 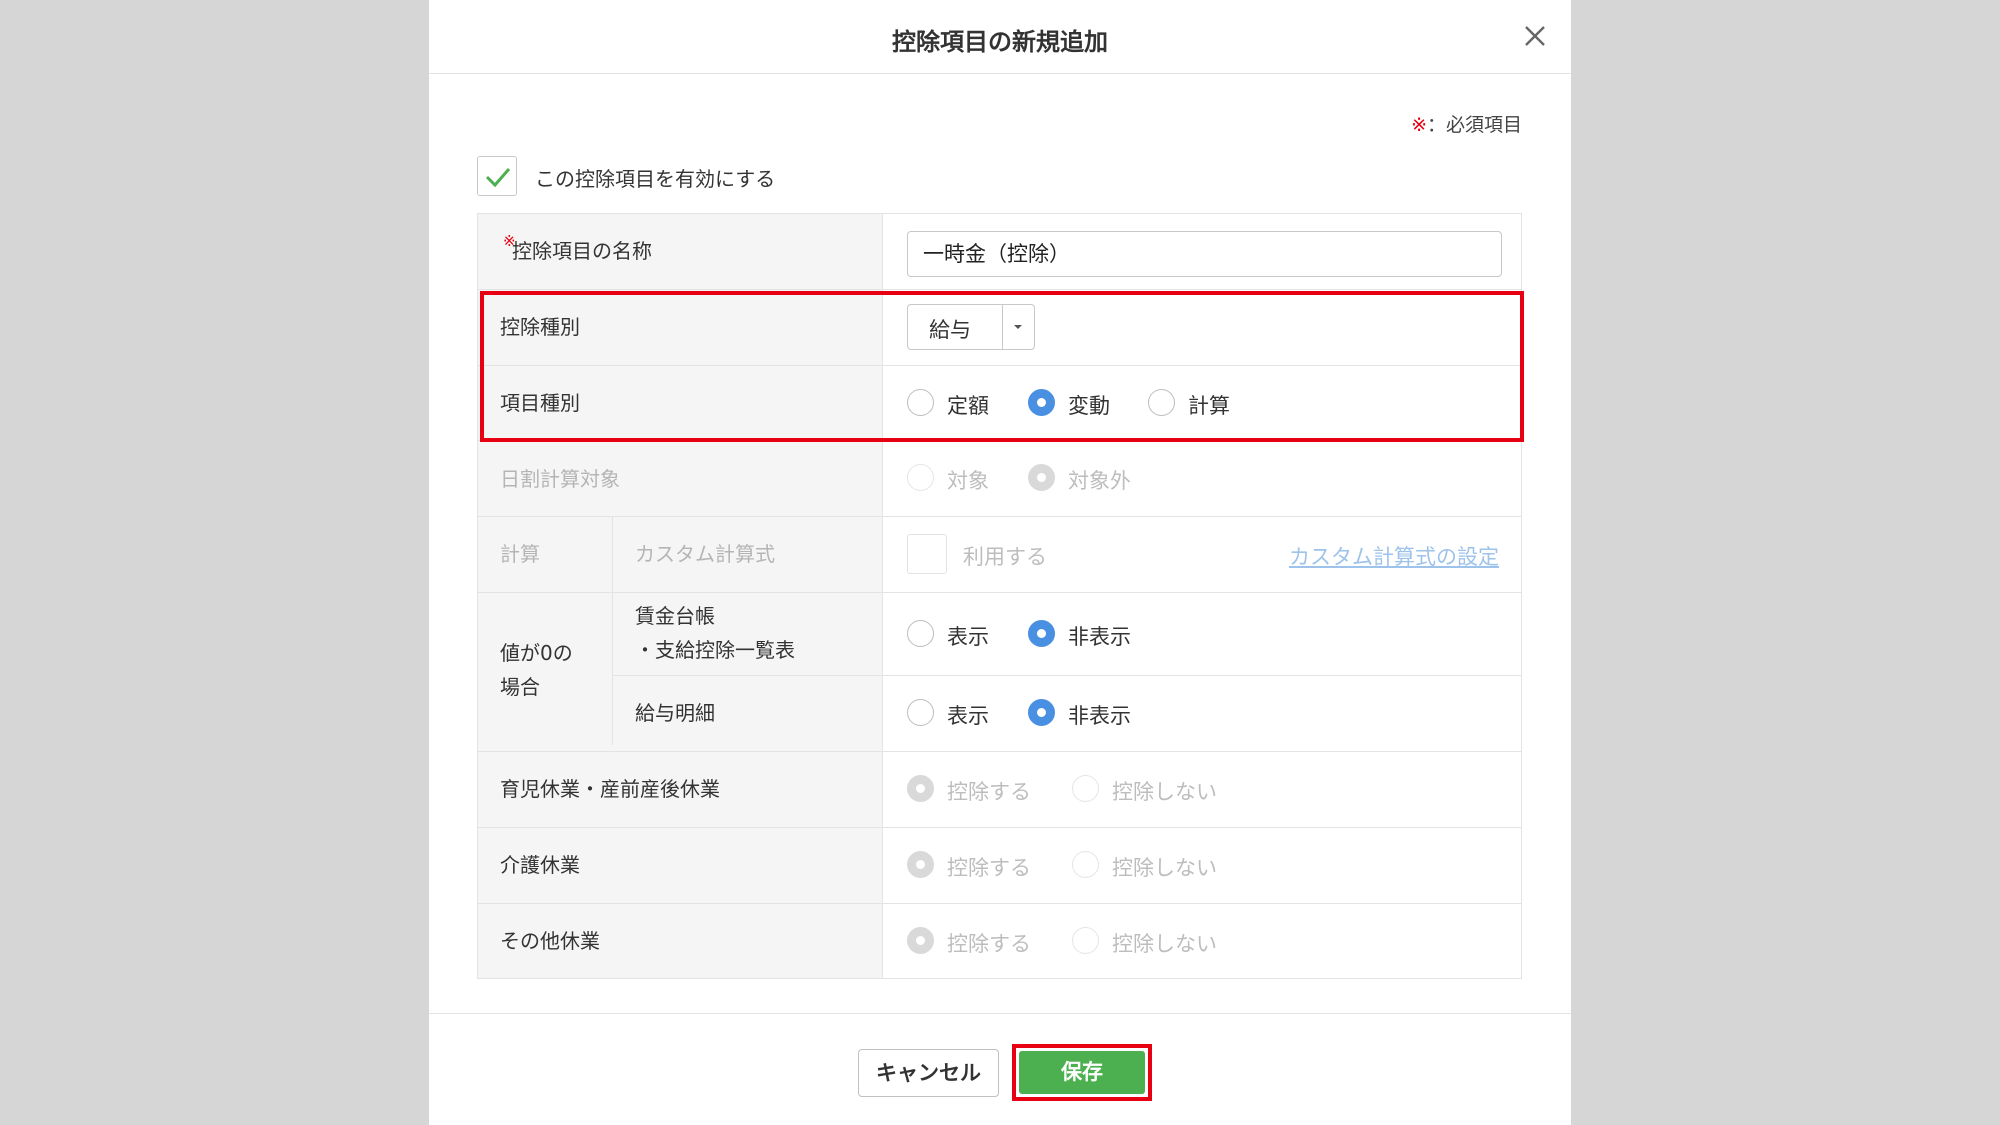 What do you see at coordinates (920, 633) in the screenshot?
I see `ledger-radio-show` at bounding box center [920, 633].